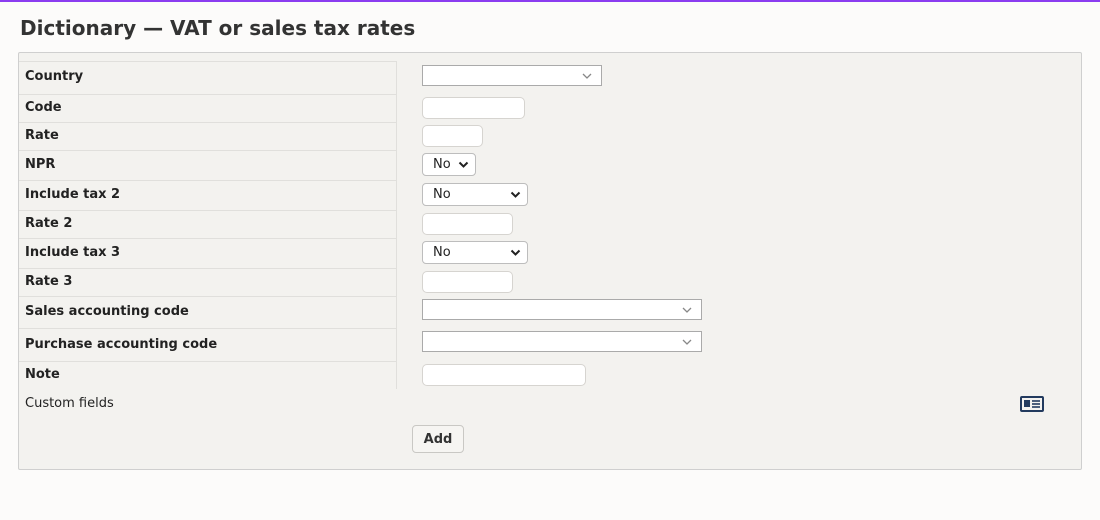 Image resolution: width=1100 pixels, height=520 pixels. What do you see at coordinates (54, 76) in the screenshot?
I see `country-label: Country` at bounding box center [54, 76].